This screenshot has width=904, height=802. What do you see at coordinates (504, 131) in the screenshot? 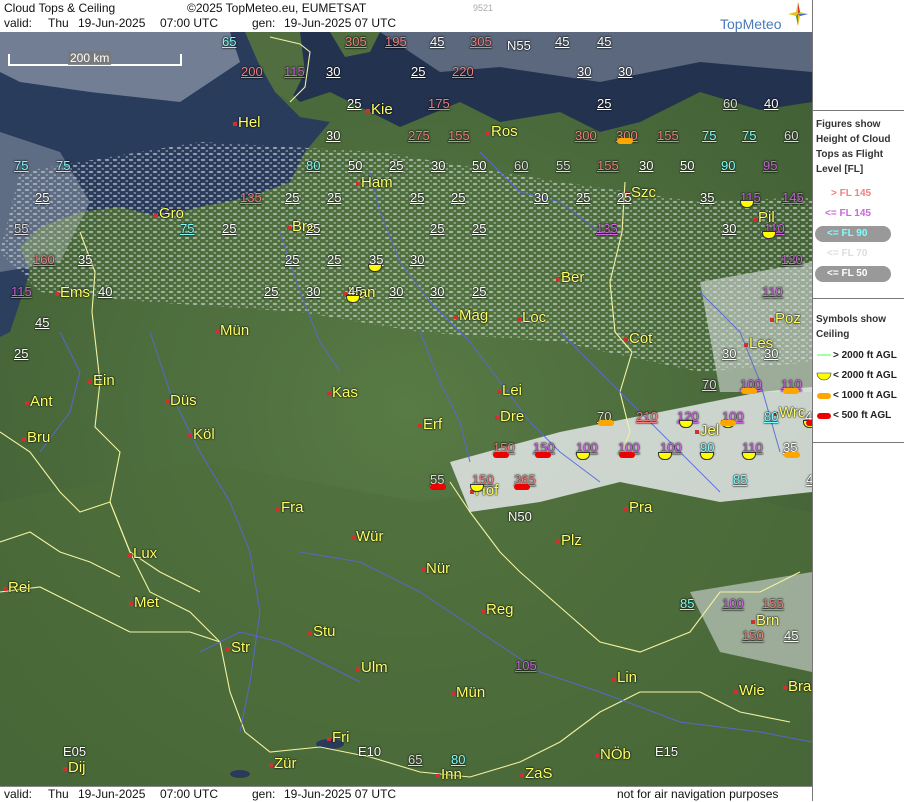
I see `city-label: Ros` at bounding box center [504, 131].